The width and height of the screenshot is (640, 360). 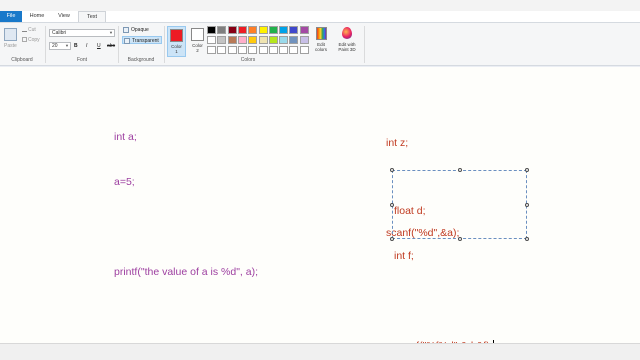 I want to click on color1-button: Color 1, so click(x=176, y=41).